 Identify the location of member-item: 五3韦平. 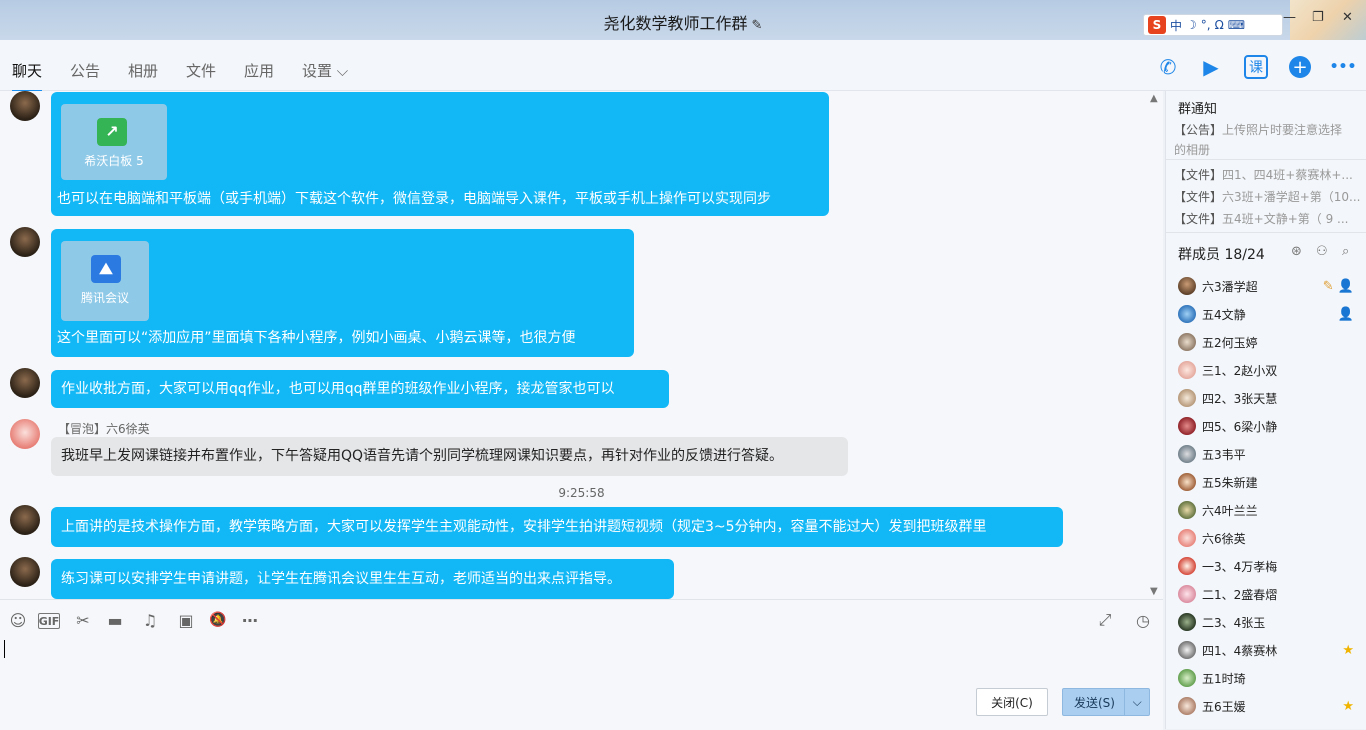
(1268, 454).